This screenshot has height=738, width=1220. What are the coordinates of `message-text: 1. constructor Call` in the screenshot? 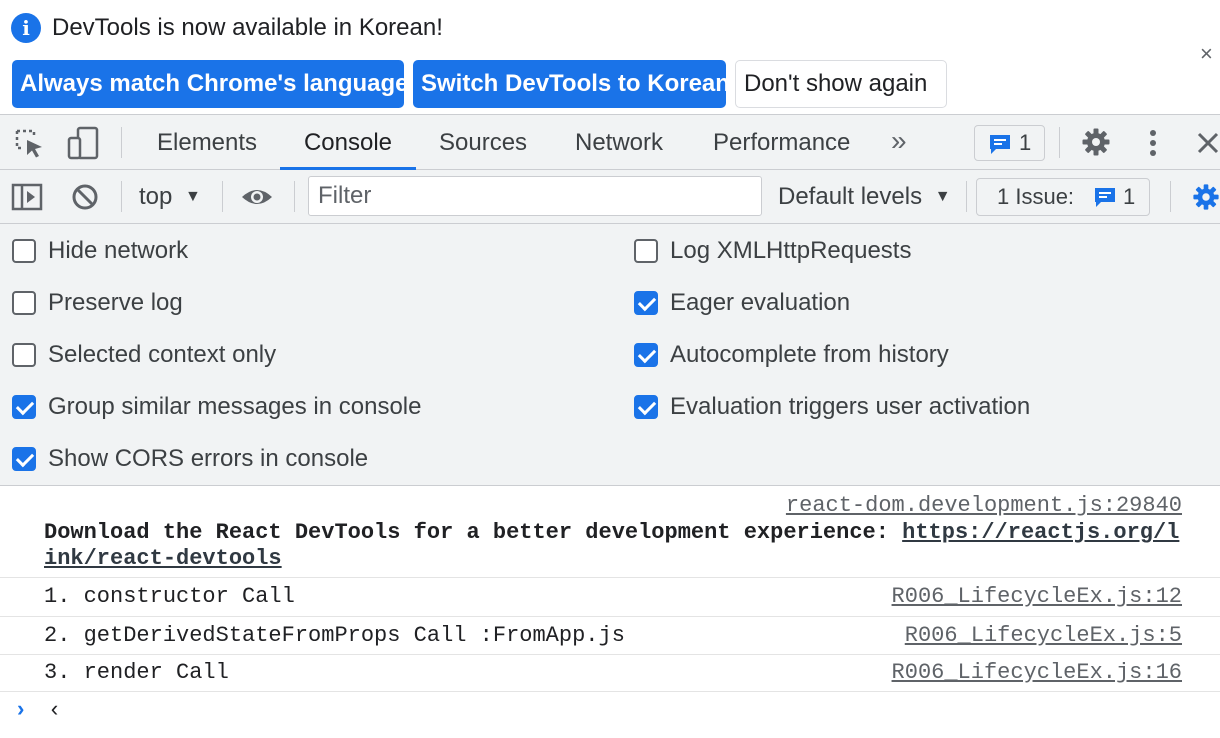 It's located at (169, 596).